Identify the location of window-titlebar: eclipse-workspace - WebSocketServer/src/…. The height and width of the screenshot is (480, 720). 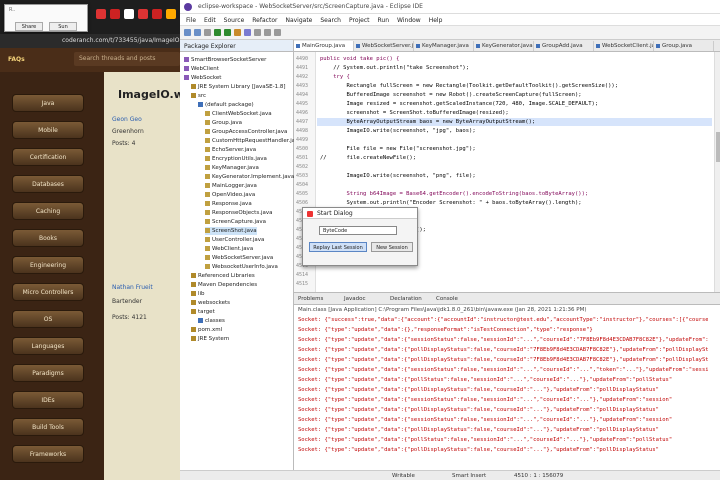
(450, 7).